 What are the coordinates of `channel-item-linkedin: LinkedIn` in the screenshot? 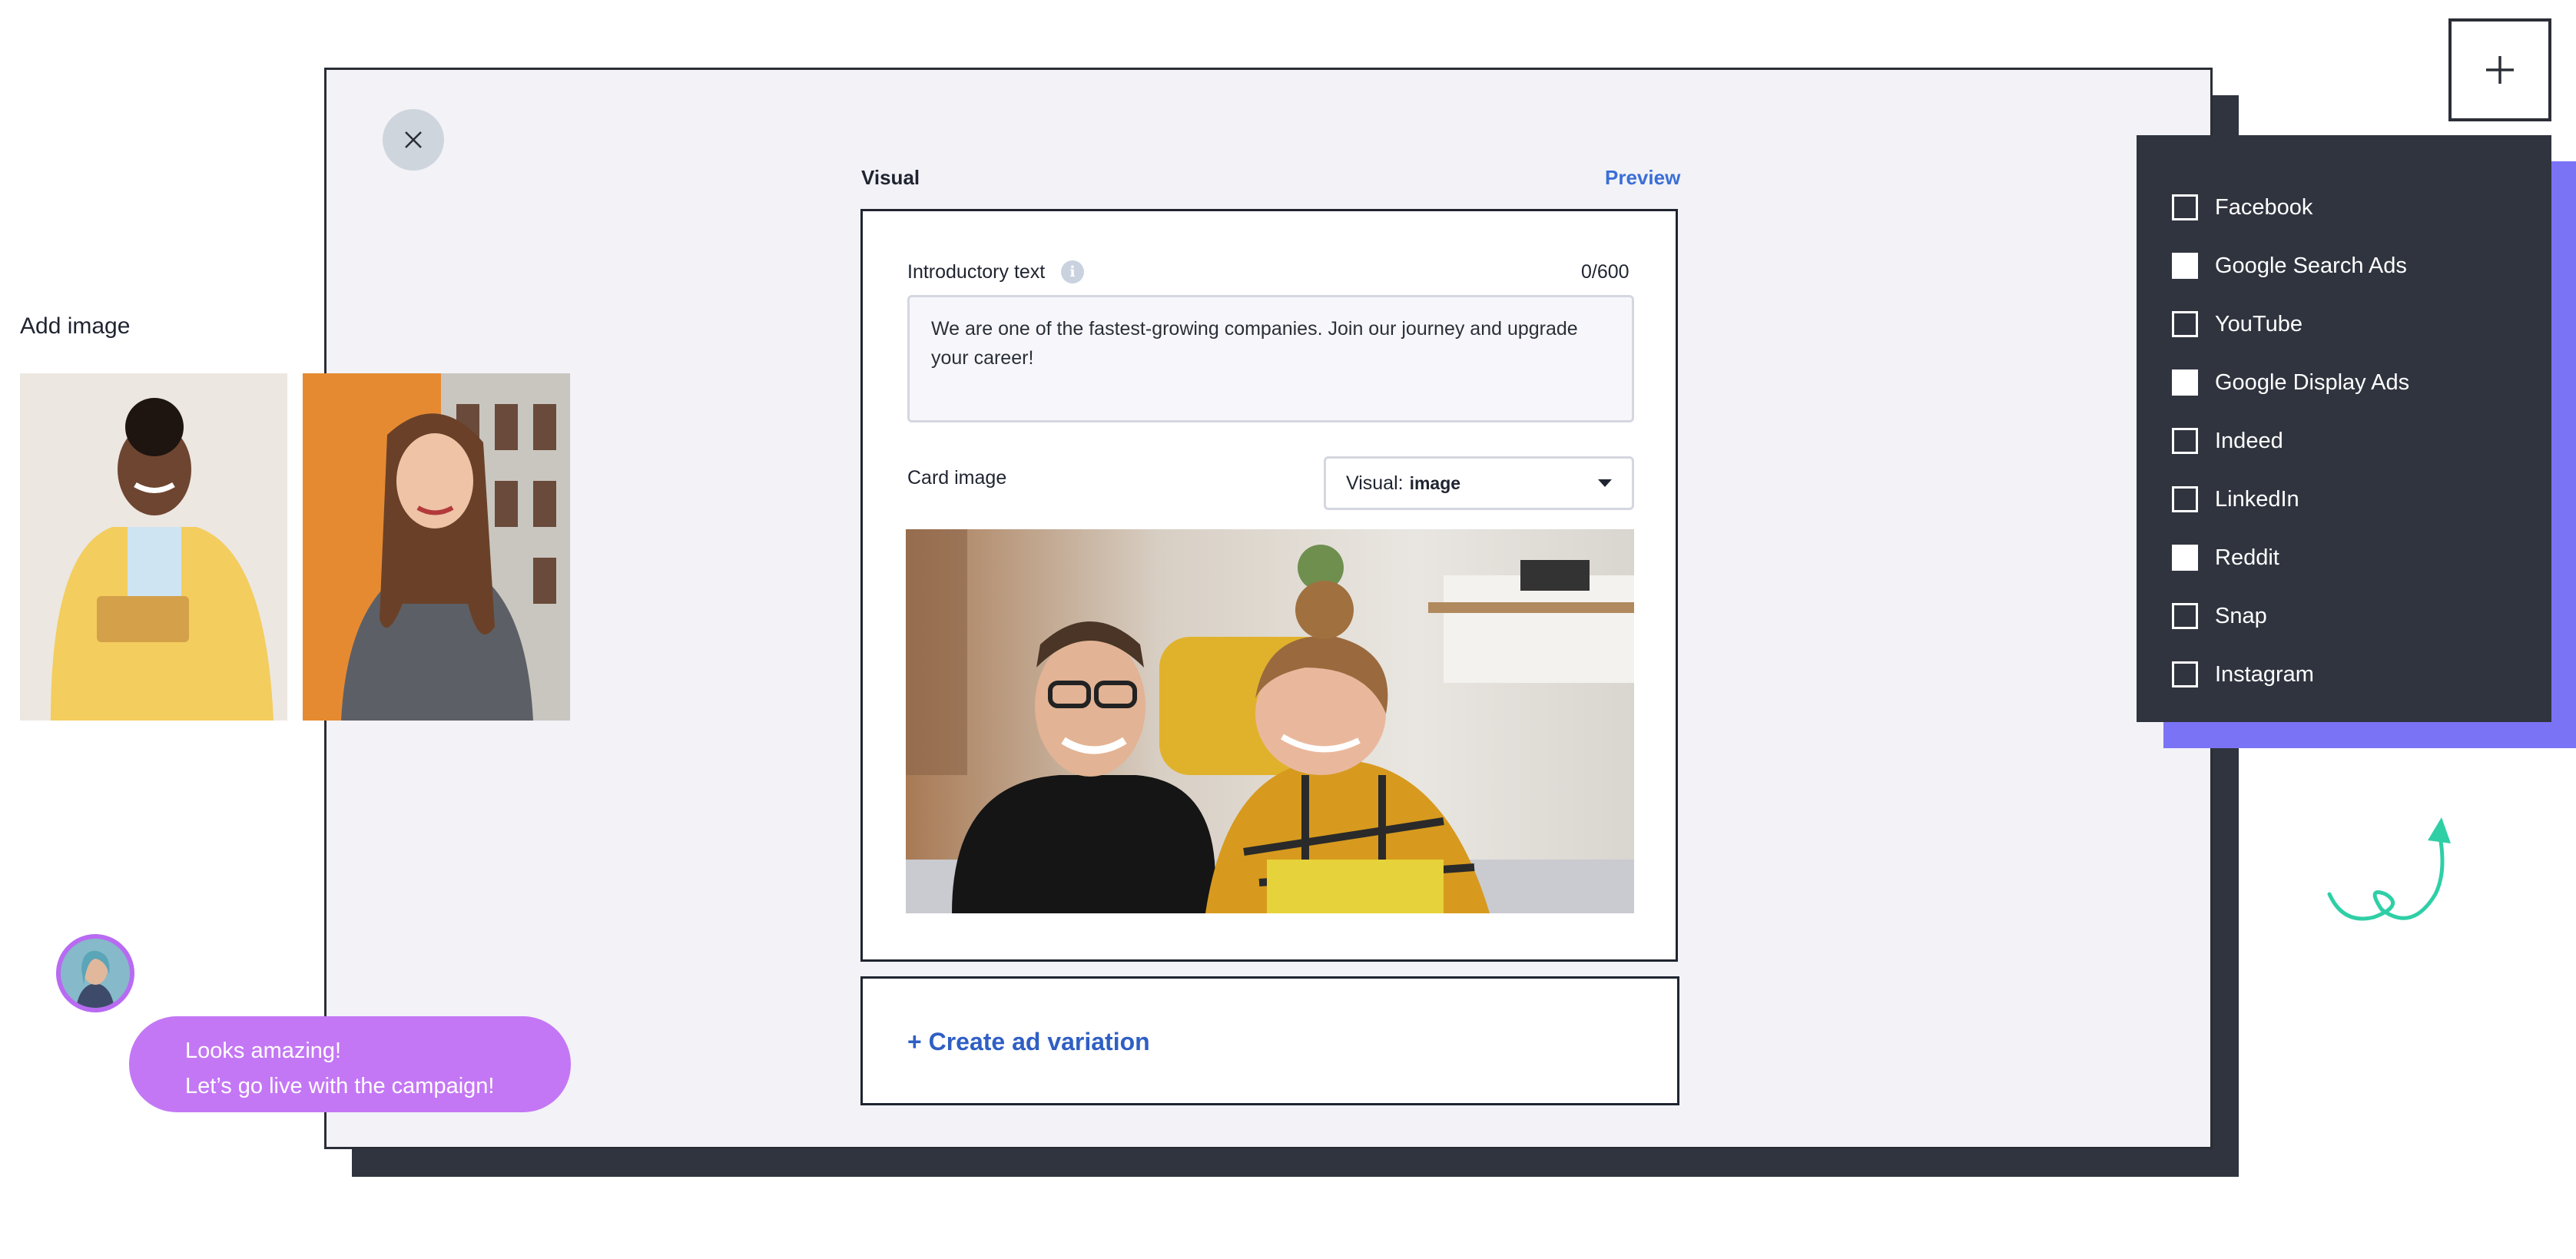 It's located at (2344, 499).